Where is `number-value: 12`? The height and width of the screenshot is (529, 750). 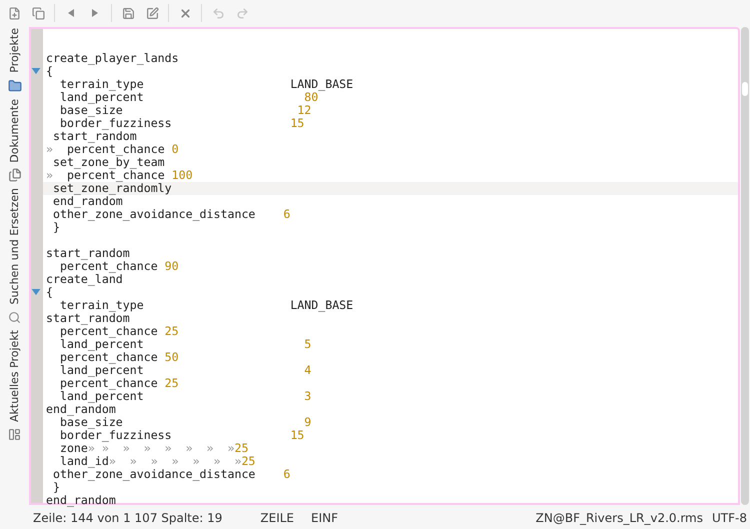 number-value: 12 is located at coordinates (304, 110).